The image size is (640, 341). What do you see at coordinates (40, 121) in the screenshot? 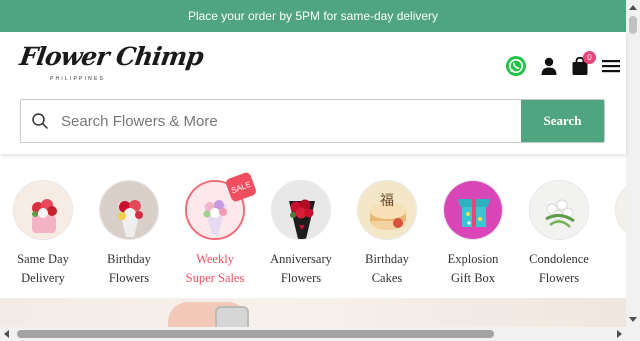
I see `search-icon` at bounding box center [40, 121].